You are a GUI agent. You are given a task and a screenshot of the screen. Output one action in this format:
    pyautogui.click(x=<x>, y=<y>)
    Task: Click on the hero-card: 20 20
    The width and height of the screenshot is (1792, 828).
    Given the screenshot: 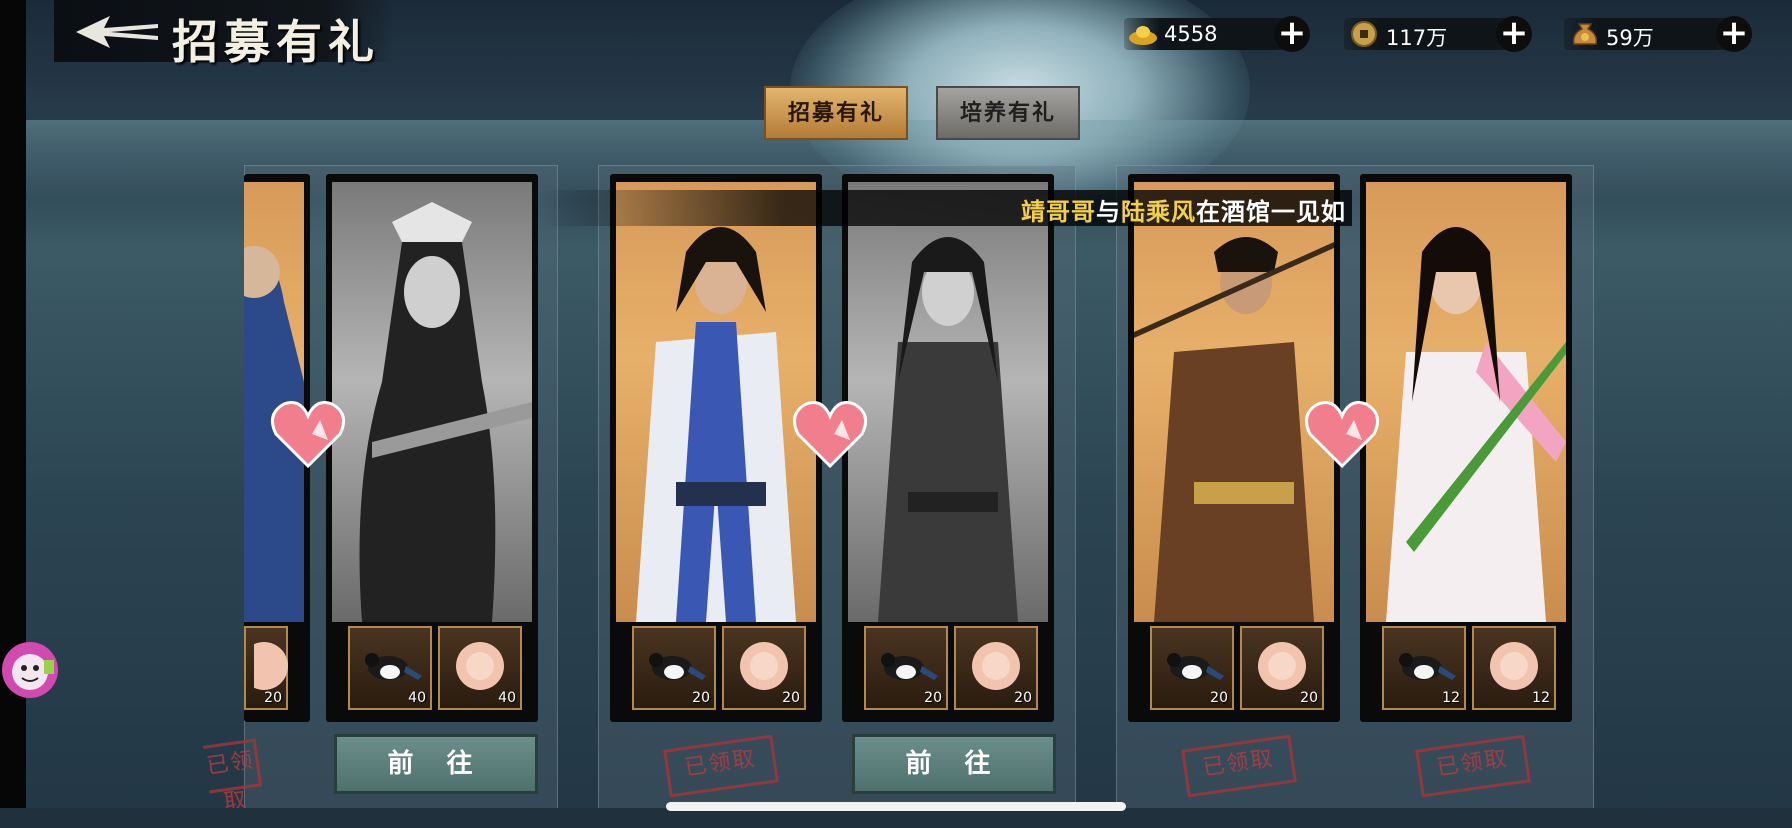 What is the action you would take?
    pyautogui.click(x=948, y=448)
    